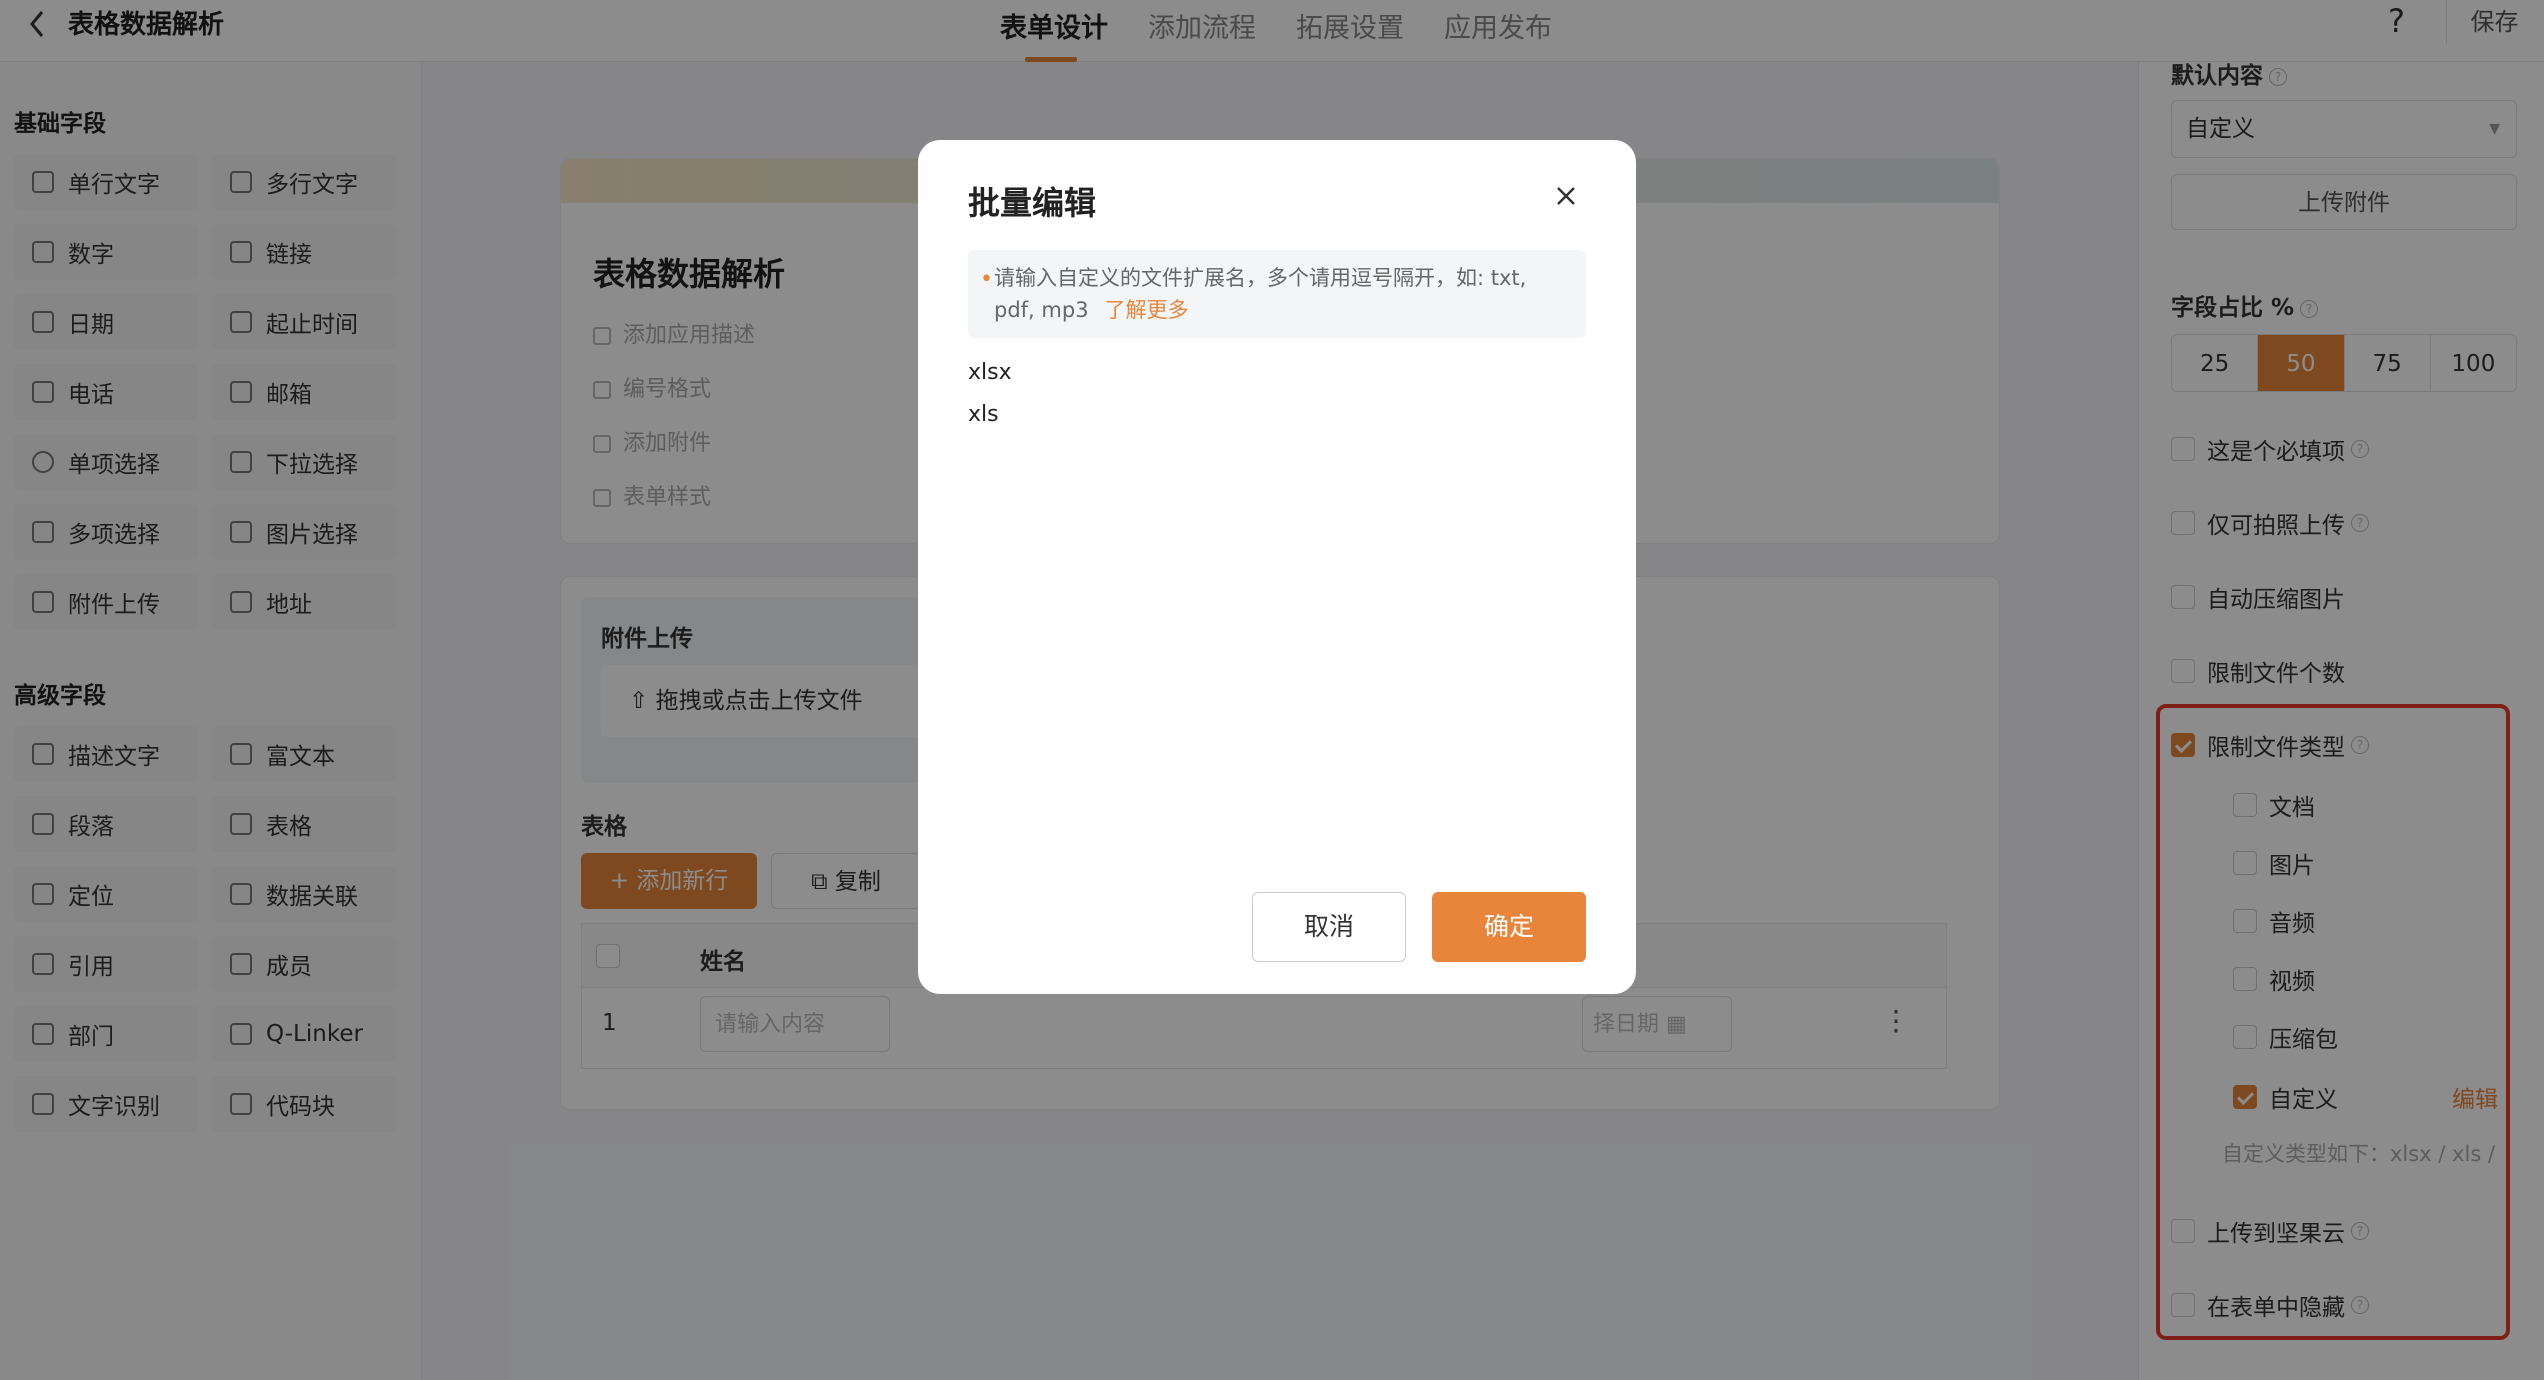 The width and height of the screenshot is (2544, 1380). What do you see at coordinates (1509, 927) in the screenshot?
I see `confirm-button: 确定` at bounding box center [1509, 927].